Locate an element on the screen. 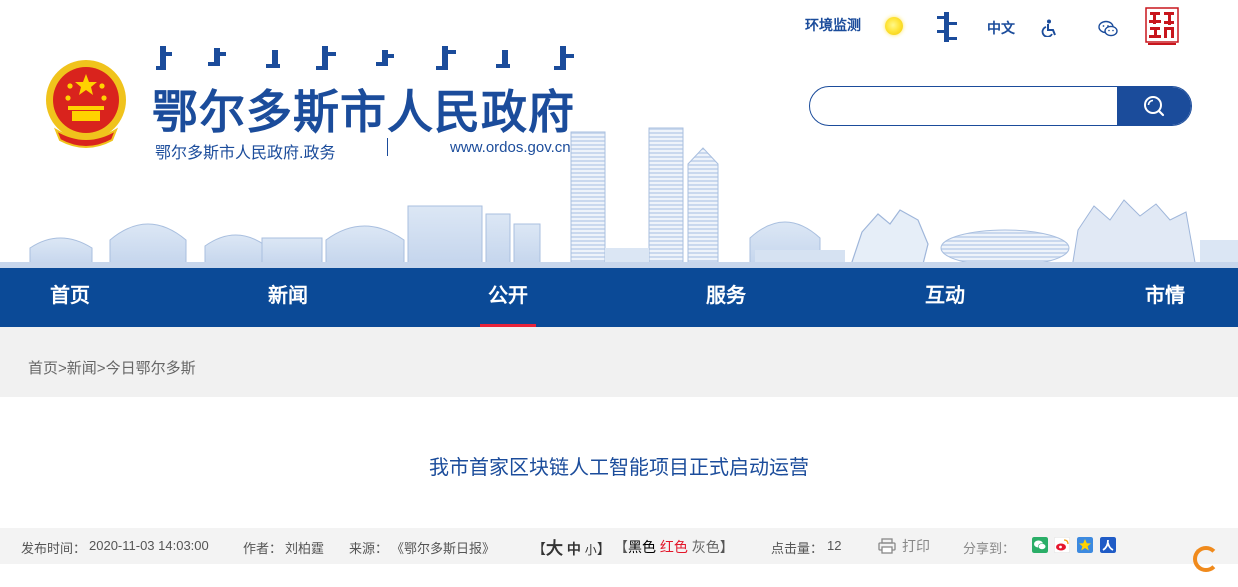 This screenshot has width=1238, height=587. print-label: 打印 is located at coordinates (916, 546).